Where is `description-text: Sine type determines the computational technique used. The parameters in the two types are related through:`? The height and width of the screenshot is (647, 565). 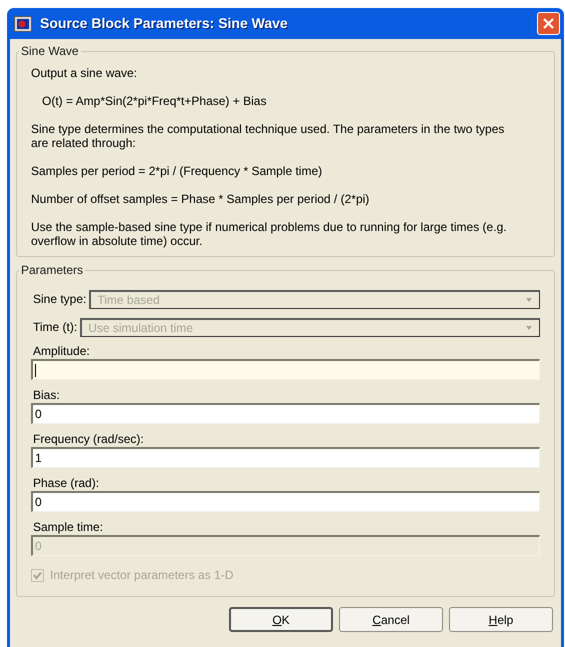
description-text: Sine type determines the computational technique used. The parameters in the two types are related through: is located at coordinates (268, 136).